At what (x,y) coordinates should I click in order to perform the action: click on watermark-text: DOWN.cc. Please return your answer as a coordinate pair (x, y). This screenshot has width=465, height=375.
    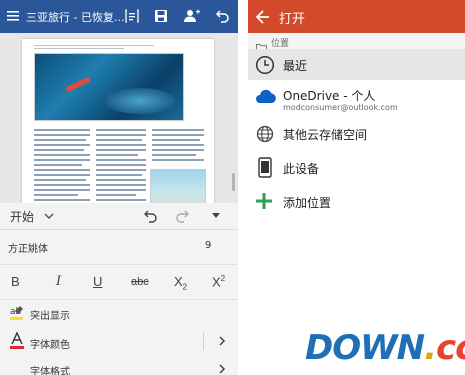
    Looking at the image, I should click on (385, 348).